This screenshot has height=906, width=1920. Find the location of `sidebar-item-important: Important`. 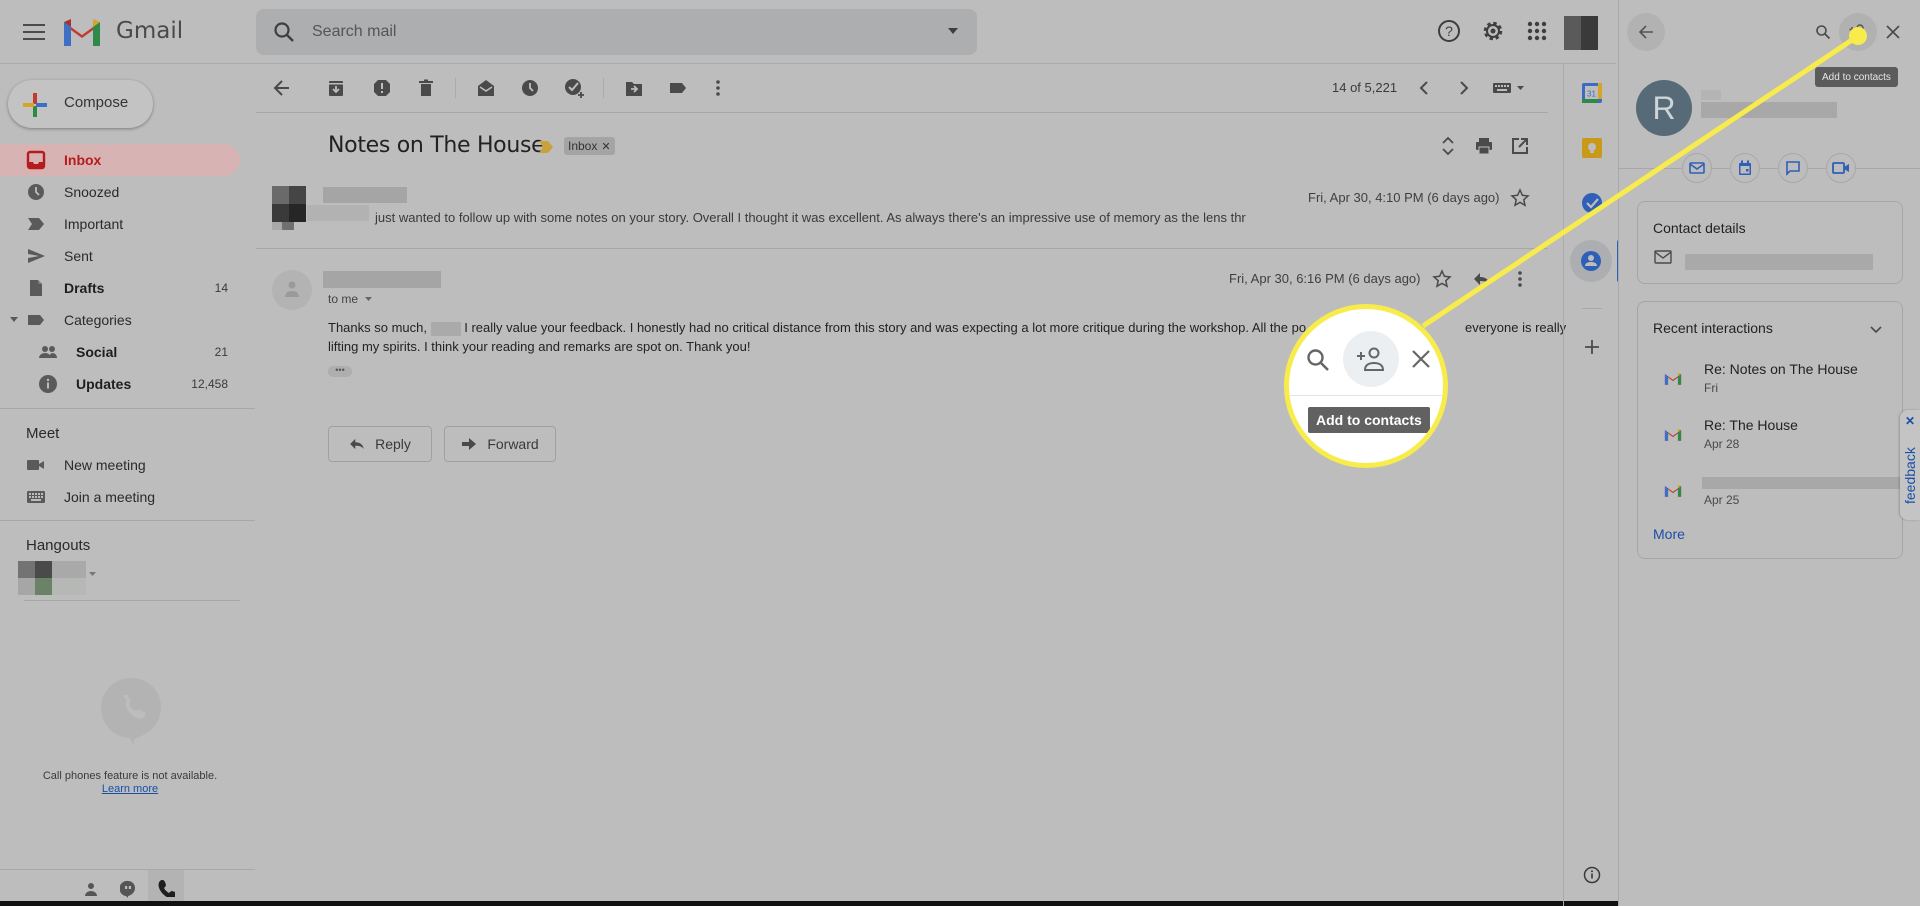

sidebar-item-important: Important is located at coordinates (120, 224).